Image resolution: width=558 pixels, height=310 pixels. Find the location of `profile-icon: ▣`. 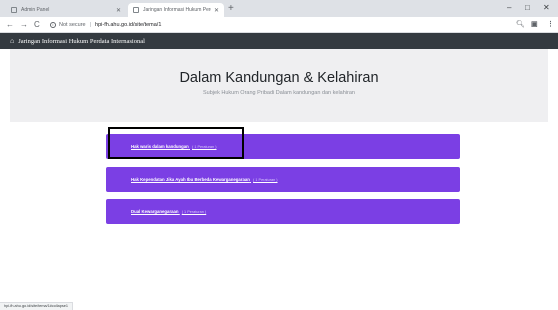

profile-icon: ▣ is located at coordinates (534, 25).